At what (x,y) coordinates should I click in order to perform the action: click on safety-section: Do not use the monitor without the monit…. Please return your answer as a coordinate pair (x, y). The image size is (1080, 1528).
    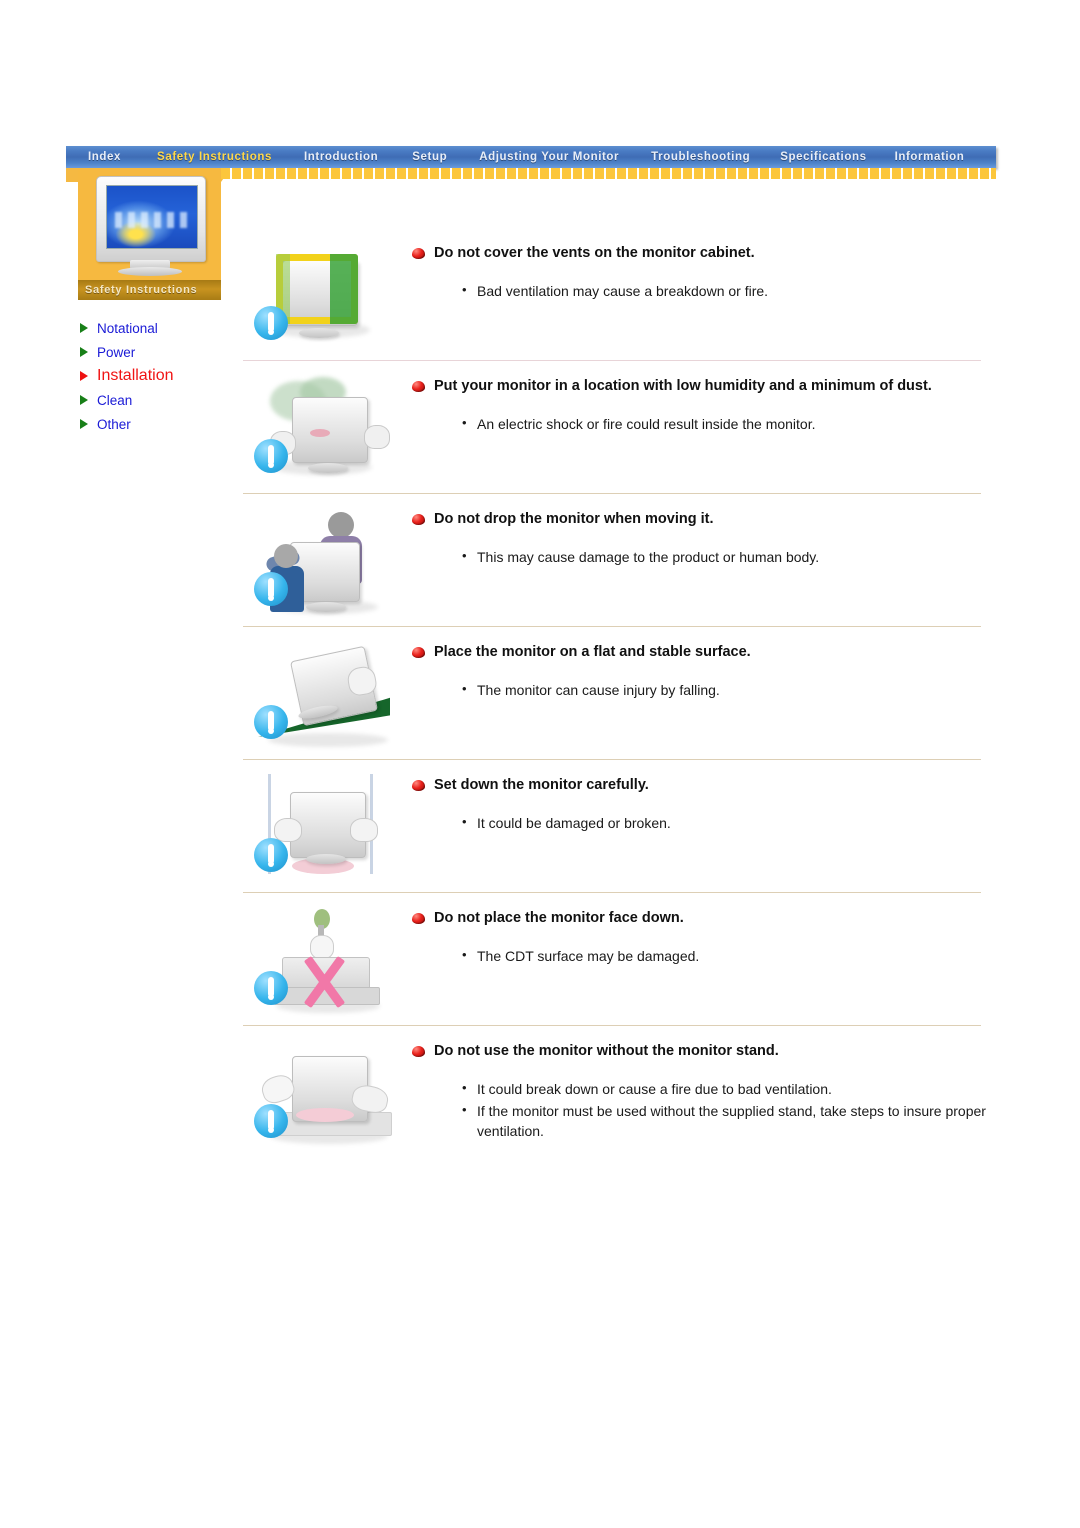
    Looking at the image, I should click on (620, 1092).